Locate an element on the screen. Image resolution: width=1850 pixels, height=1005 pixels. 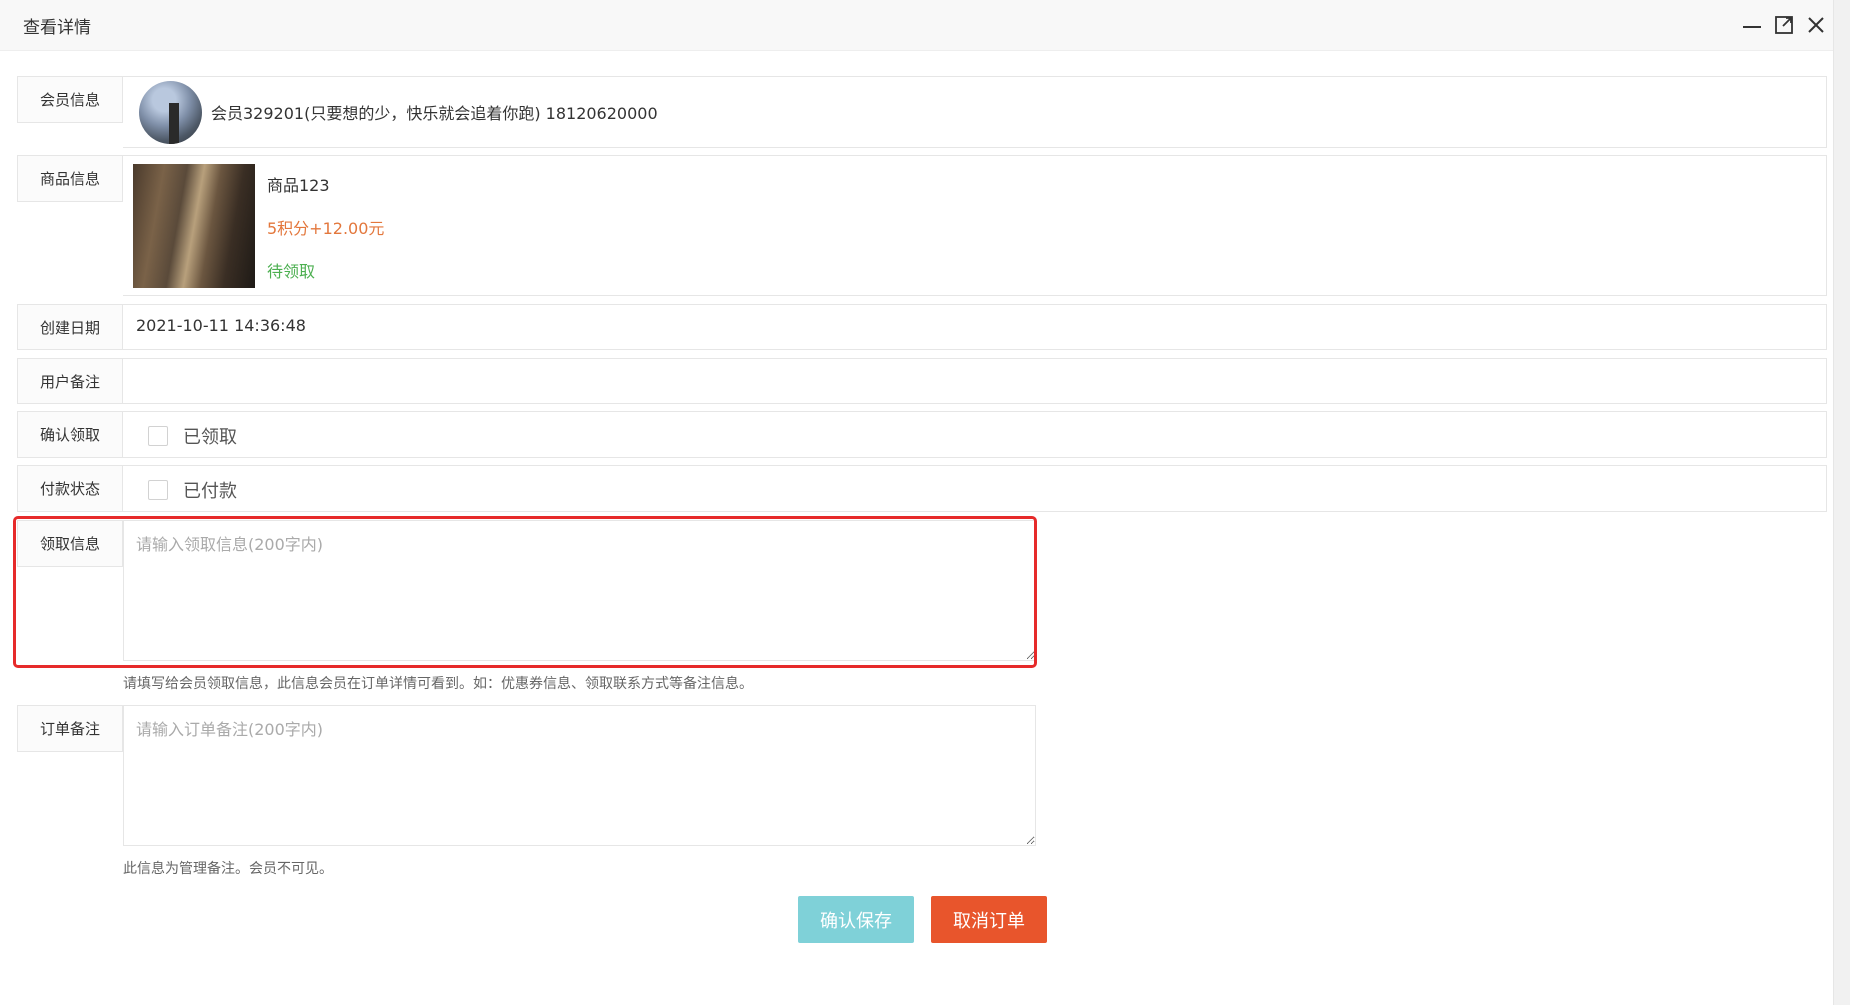
paid-checkbox: 已付款 is located at coordinates (192, 490).